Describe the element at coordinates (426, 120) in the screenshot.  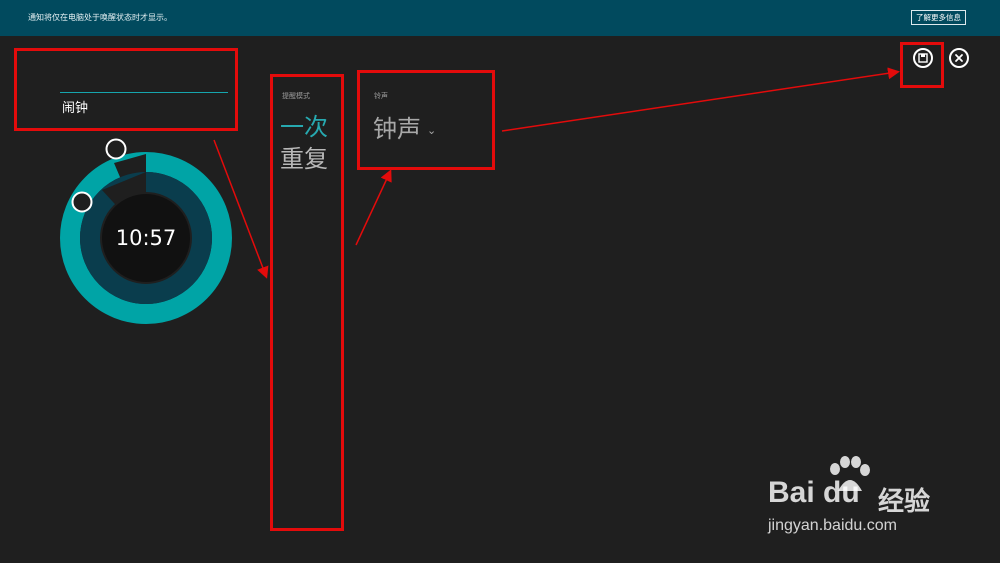
I see `highlight-ringtone-box` at that location.